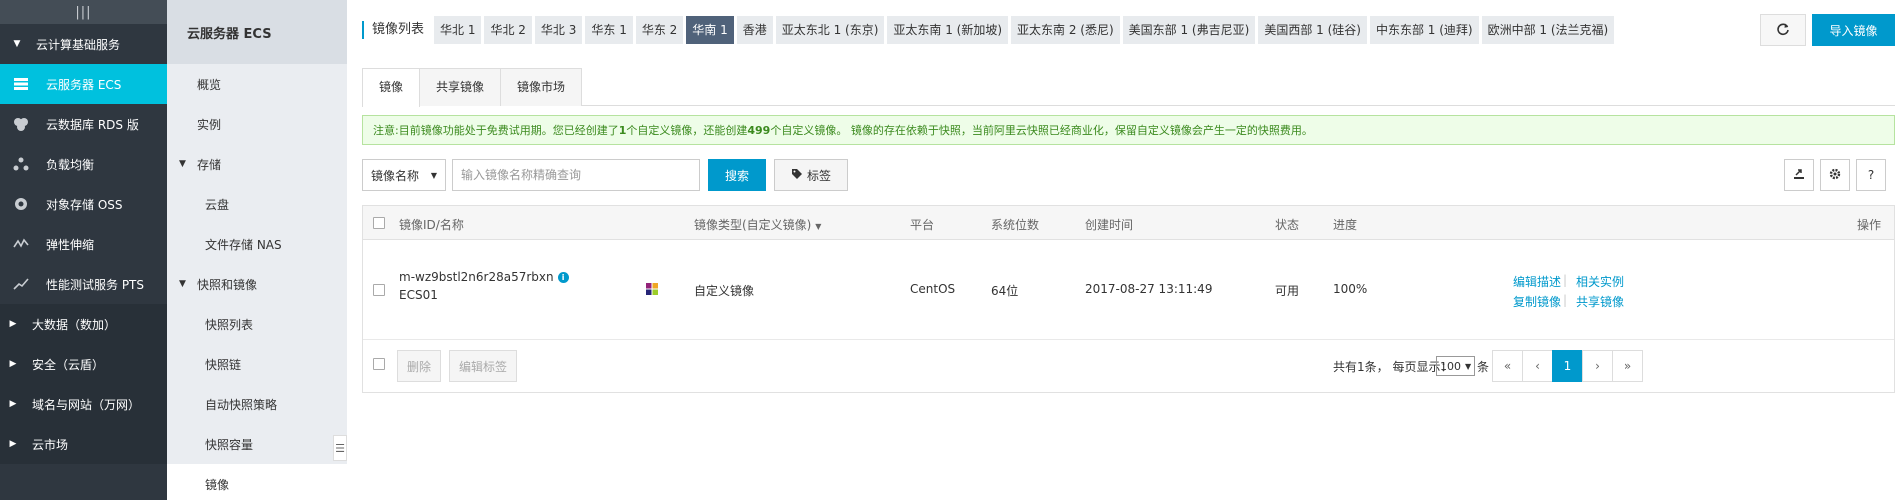  What do you see at coordinates (687, 130) in the screenshot?
I see `notice-text: 个自定义镜像，还能创建` at bounding box center [687, 130].